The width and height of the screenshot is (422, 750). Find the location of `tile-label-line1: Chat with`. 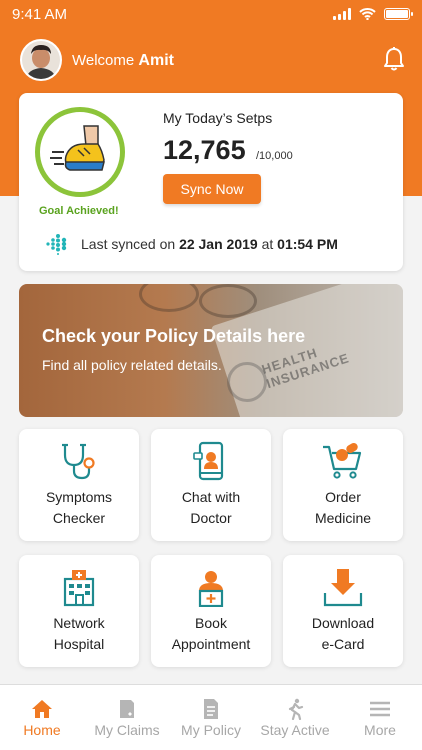

tile-label-line1: Chat with is located at coordinates (211, 497).